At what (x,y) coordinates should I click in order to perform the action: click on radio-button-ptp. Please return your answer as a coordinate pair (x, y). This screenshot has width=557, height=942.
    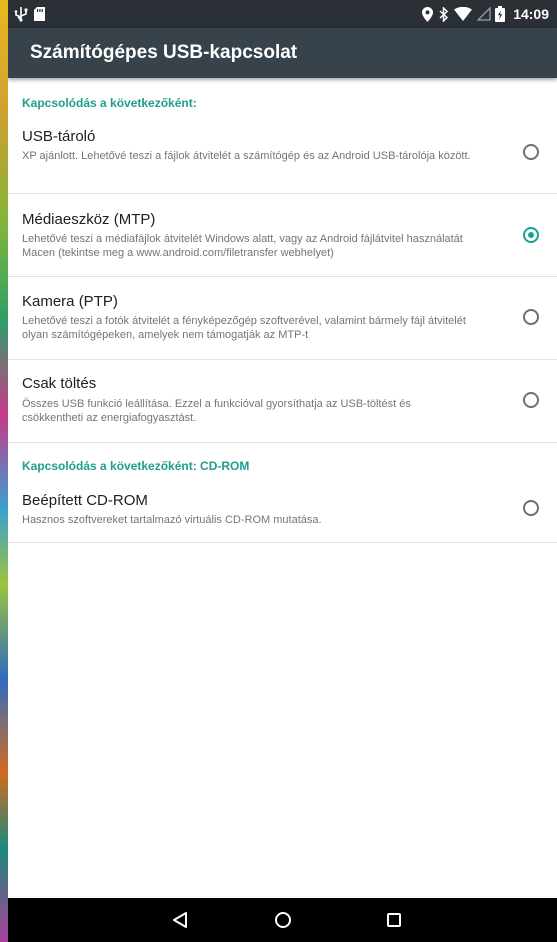
    Looking at the image, I should click on (531, 317).